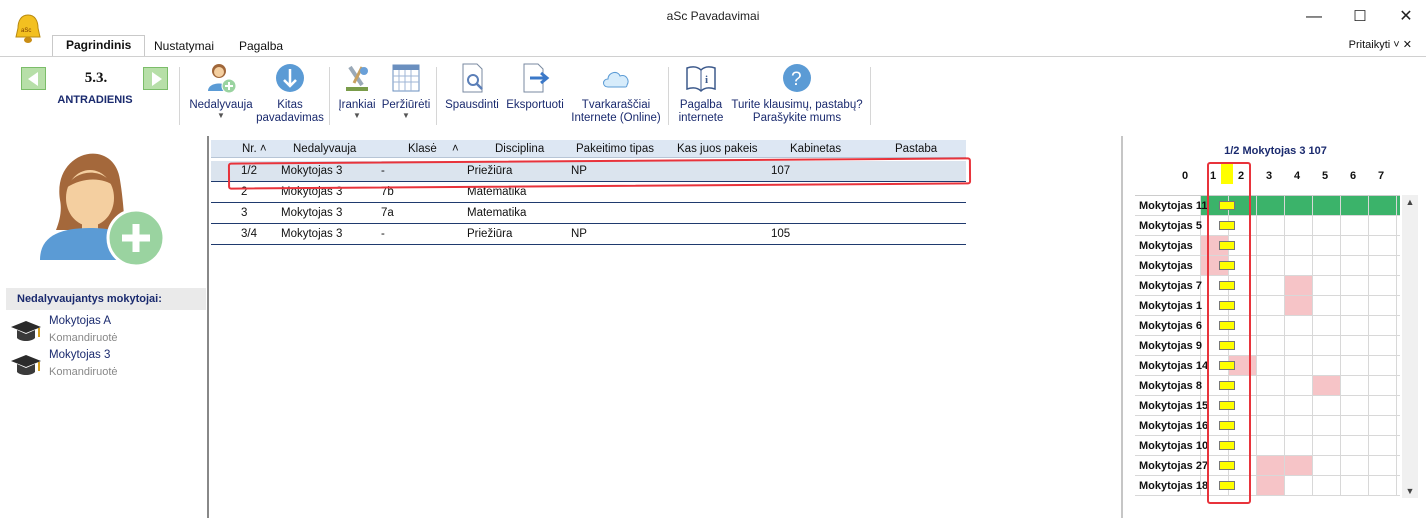 The height and width of the screenshot is (518, 1426). Describe the element at coordinates (1297, 176) in the screenshot. I see `period-header: 4` at that location.